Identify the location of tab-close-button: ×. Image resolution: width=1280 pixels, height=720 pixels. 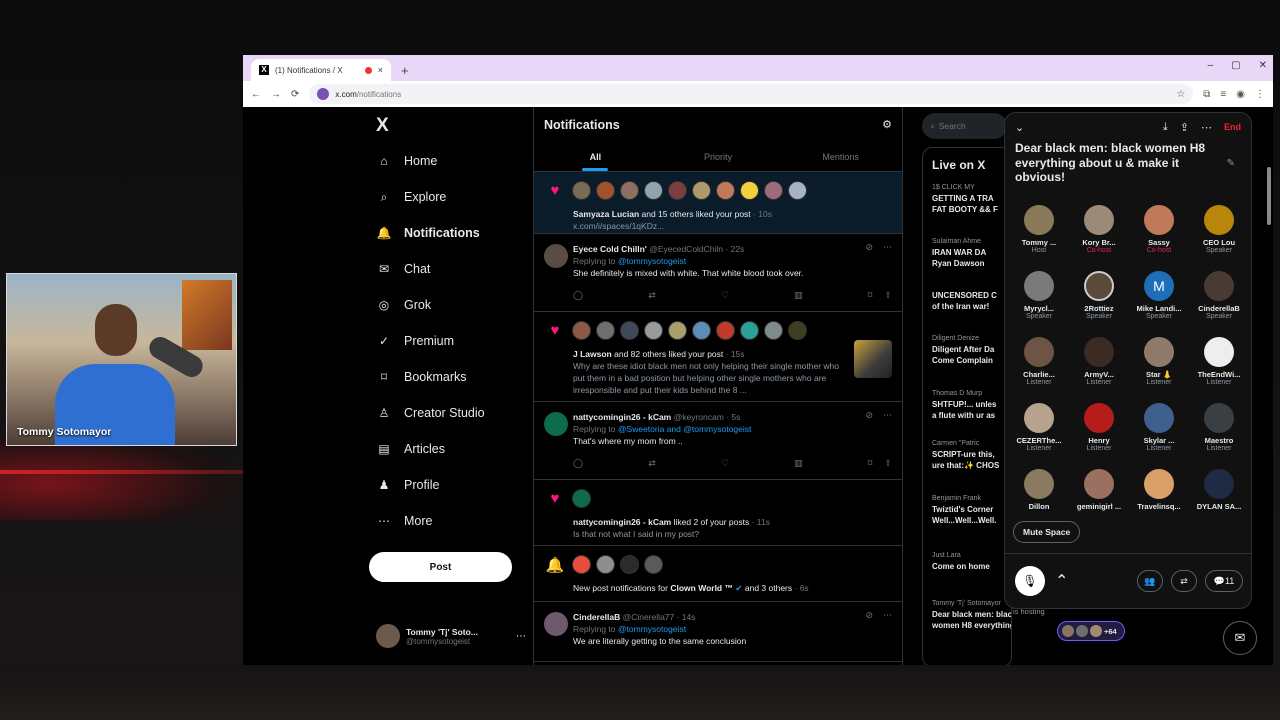
(380, 70).